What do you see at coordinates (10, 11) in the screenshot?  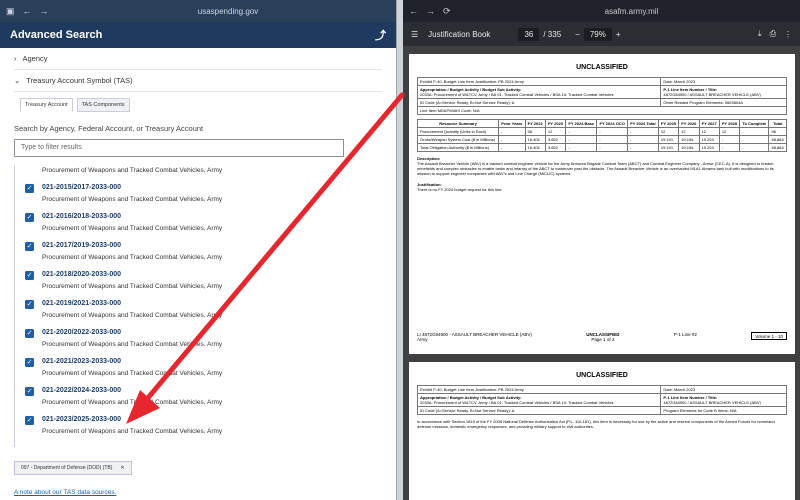 I see `sidebar-icon: ▣` at bounding box center [10, 11].